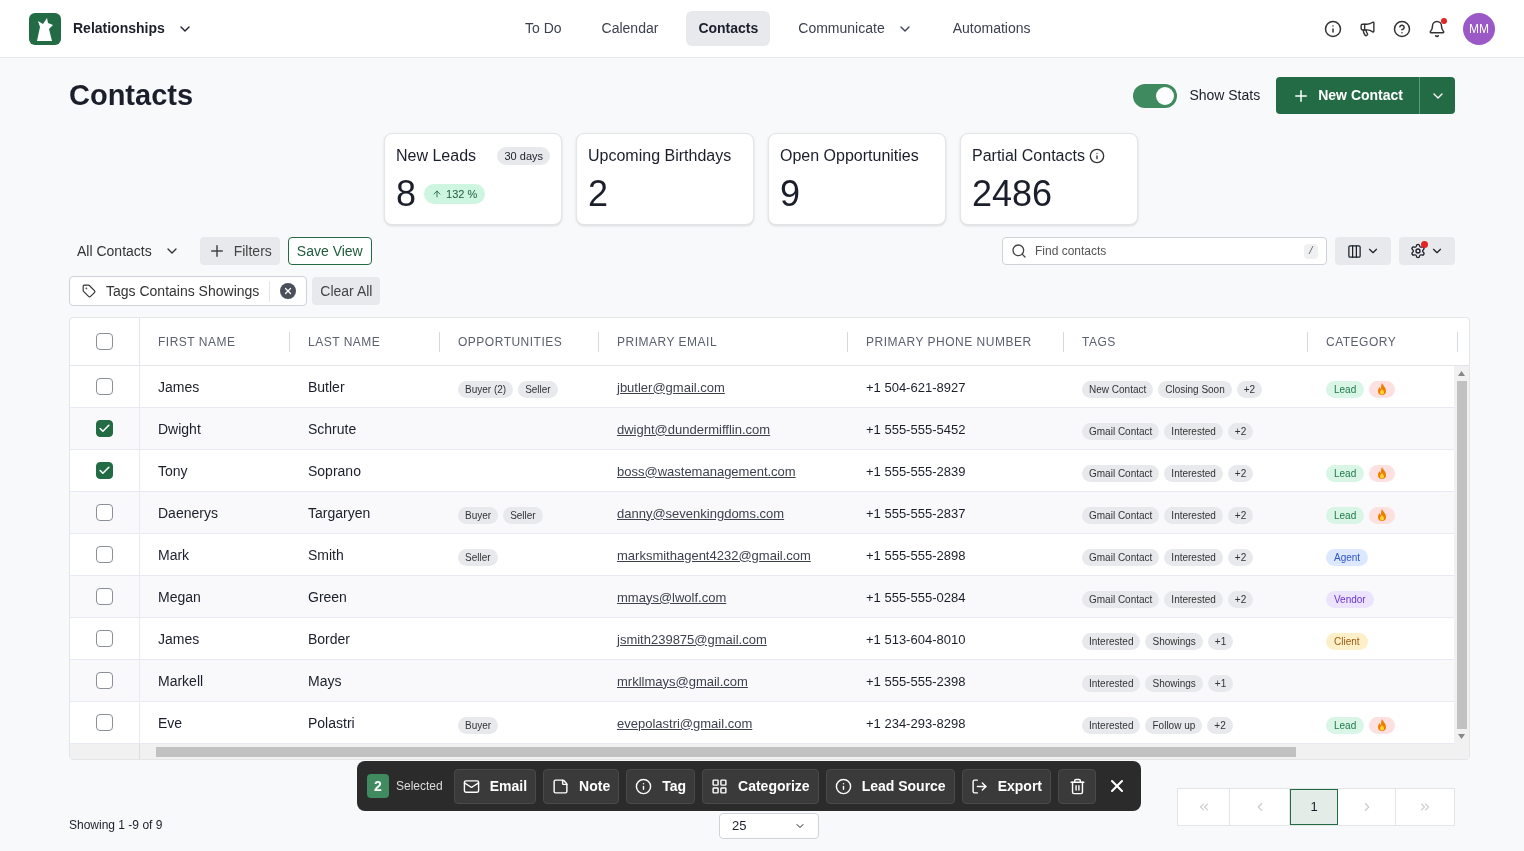  Describe the element at coordinates (849, 156) in the screenshot. I see `stat-title: Open Opportunities` at that location.